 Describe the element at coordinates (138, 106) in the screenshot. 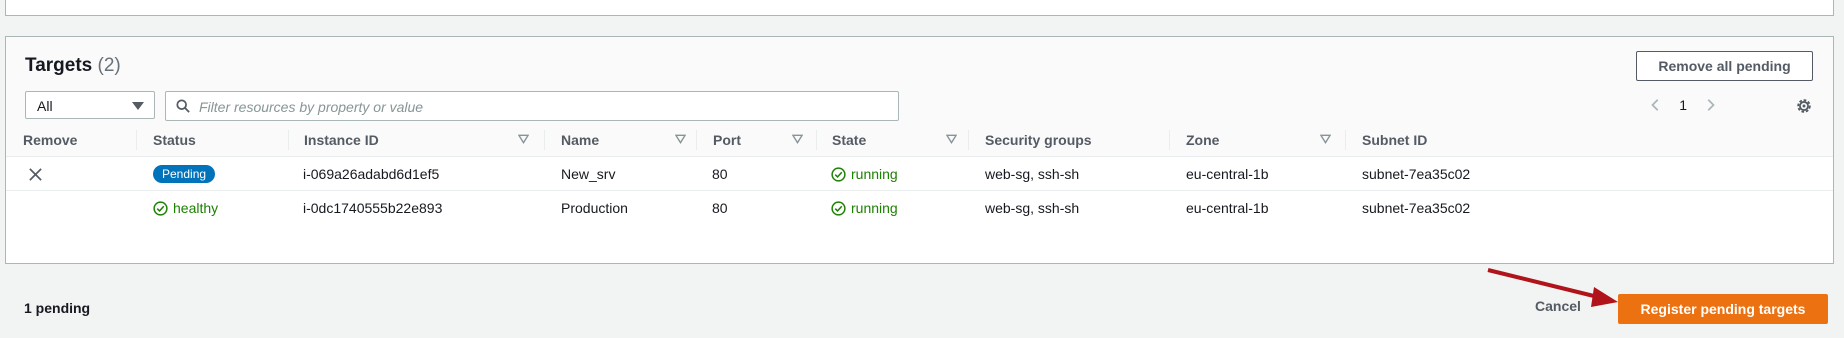

I see `caret-down-icon` at that location.